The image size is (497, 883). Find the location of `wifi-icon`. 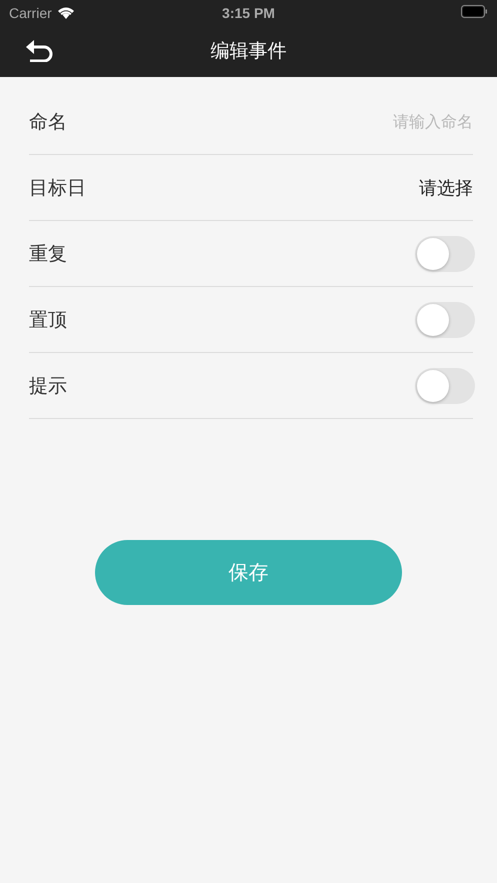

wifi-icon is located at coordinates (65, 12).